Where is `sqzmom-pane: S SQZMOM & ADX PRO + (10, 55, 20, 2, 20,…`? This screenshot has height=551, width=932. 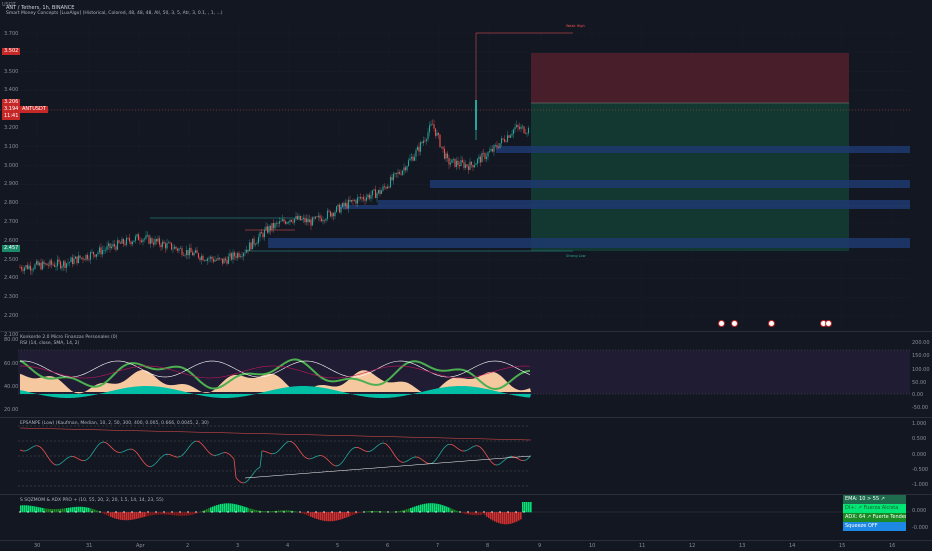 sqzmom-pane: S SQZMOM & ADX PRO + (10, 55, 20, 2, 20,… is located at coordinates (466, 517).